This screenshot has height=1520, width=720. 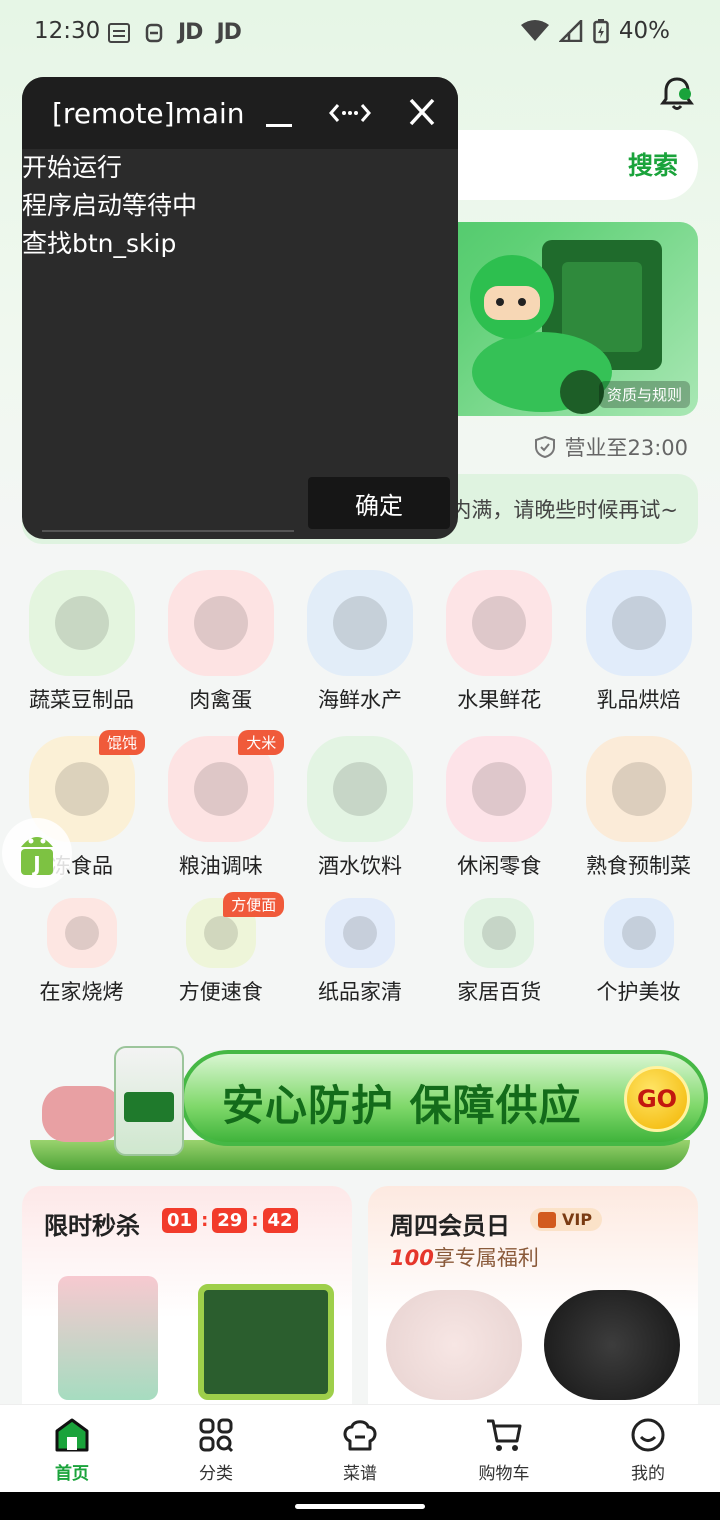 What do you see at coordinates (638, 789) in the screenshot?
I see `cooked-food-icon` at bounding box center [638, 789].